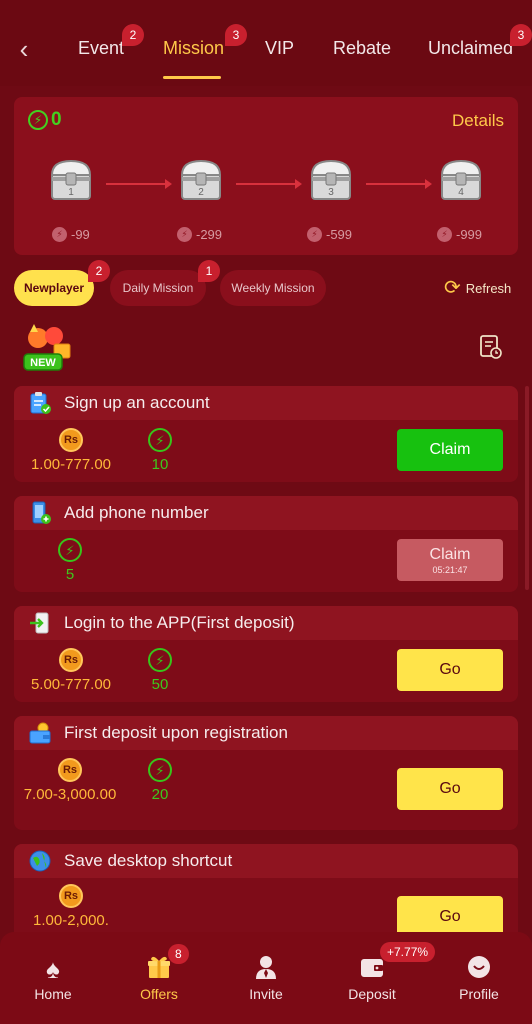  Describe the element at coordinates (192, 77) in the screenshot. I see `active-tab-indicator` at that location.